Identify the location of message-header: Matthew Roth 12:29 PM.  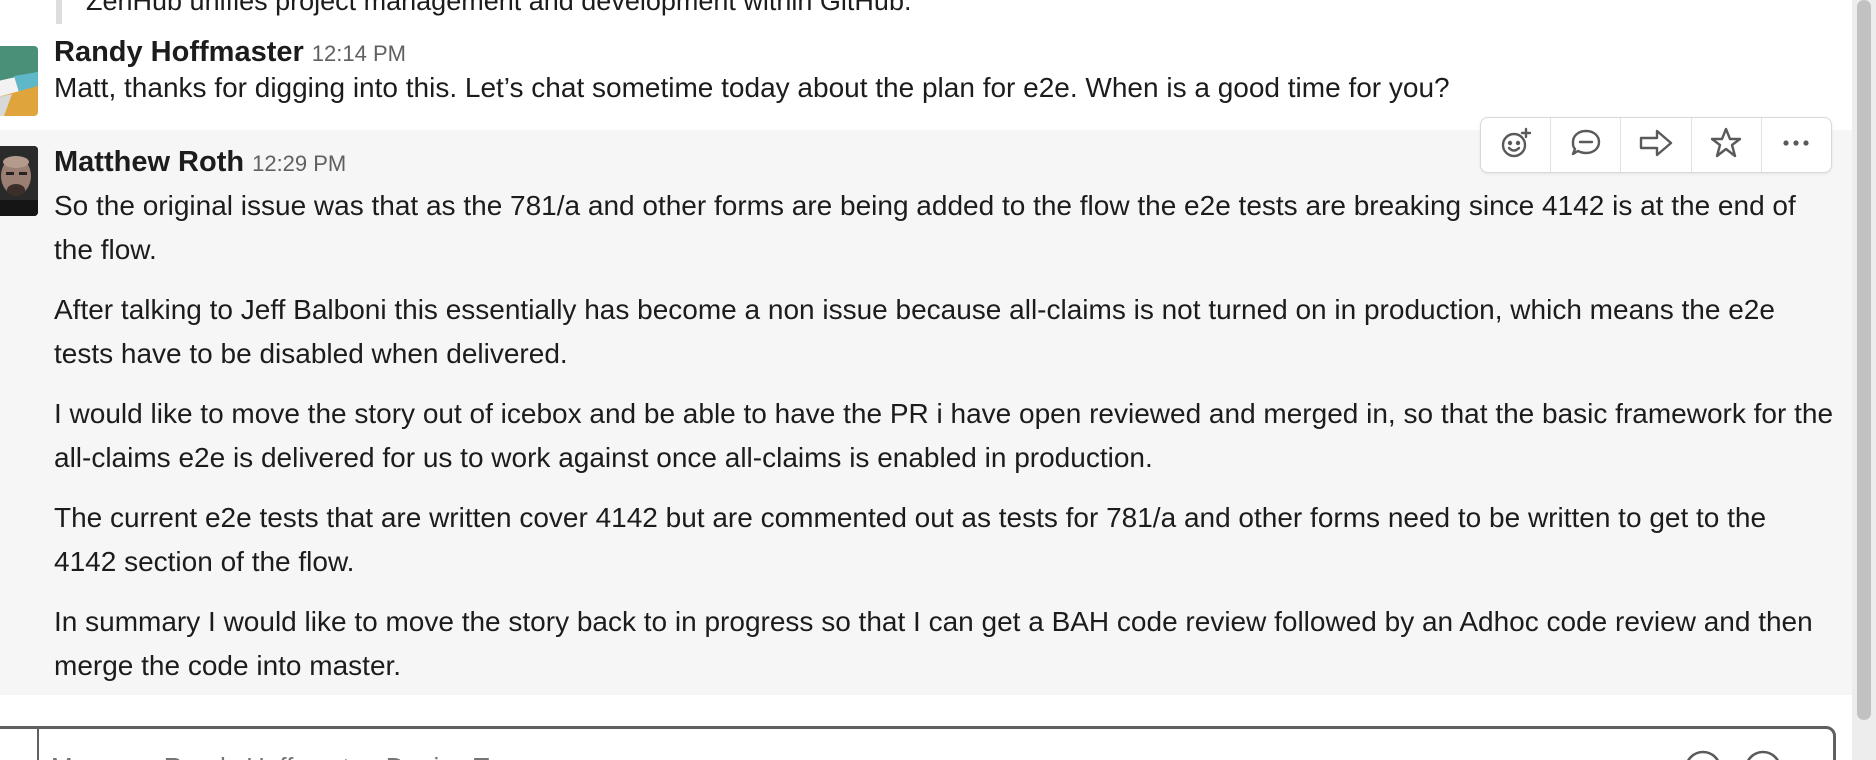
(200, 162).